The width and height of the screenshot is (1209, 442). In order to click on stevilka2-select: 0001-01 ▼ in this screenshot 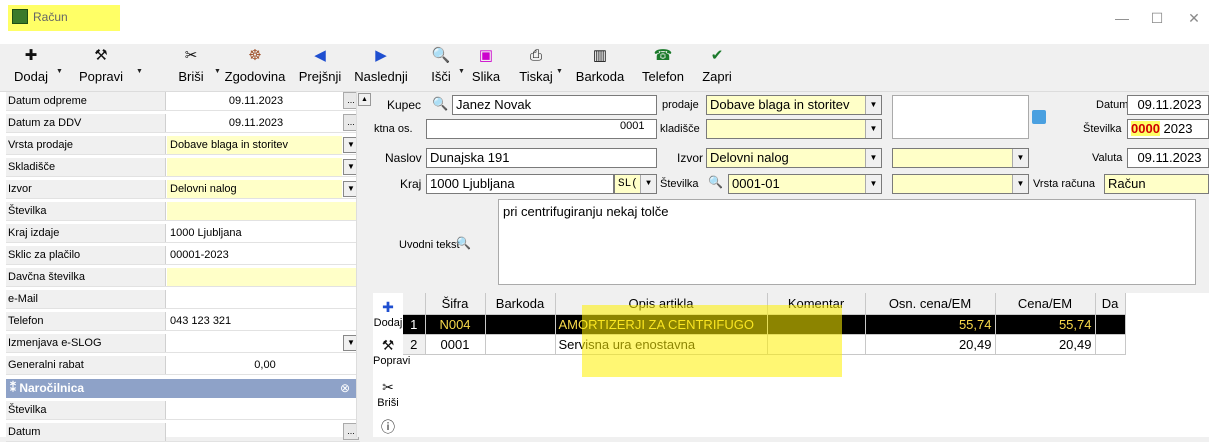, I will do `click(805, 184)`.